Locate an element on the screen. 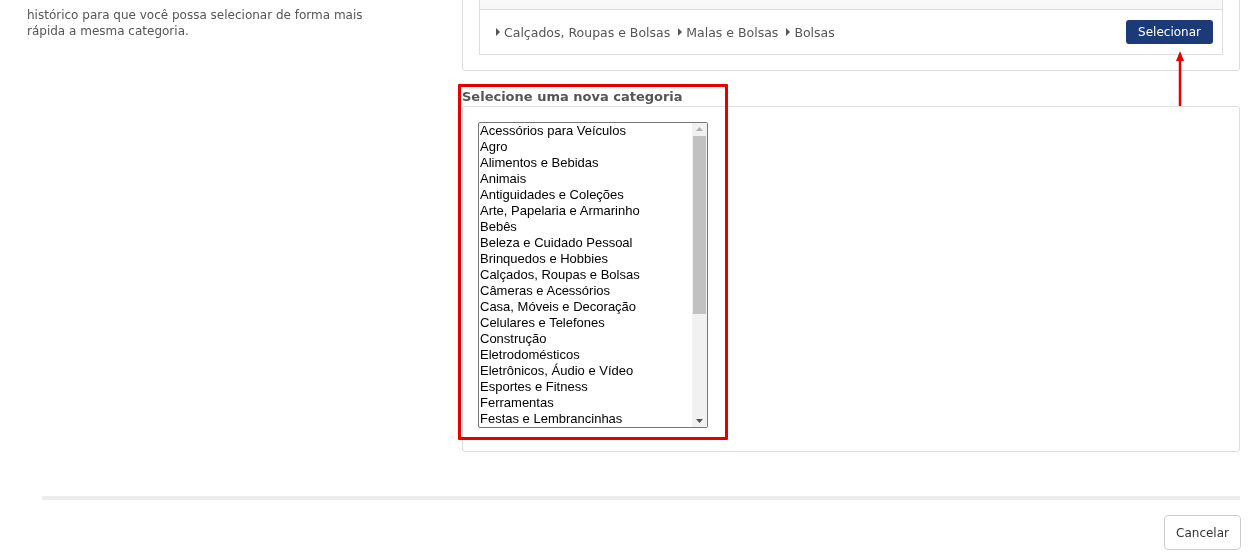 The image size is (1259, 558). annotation-arrow is located at coordinates (1180, 78).